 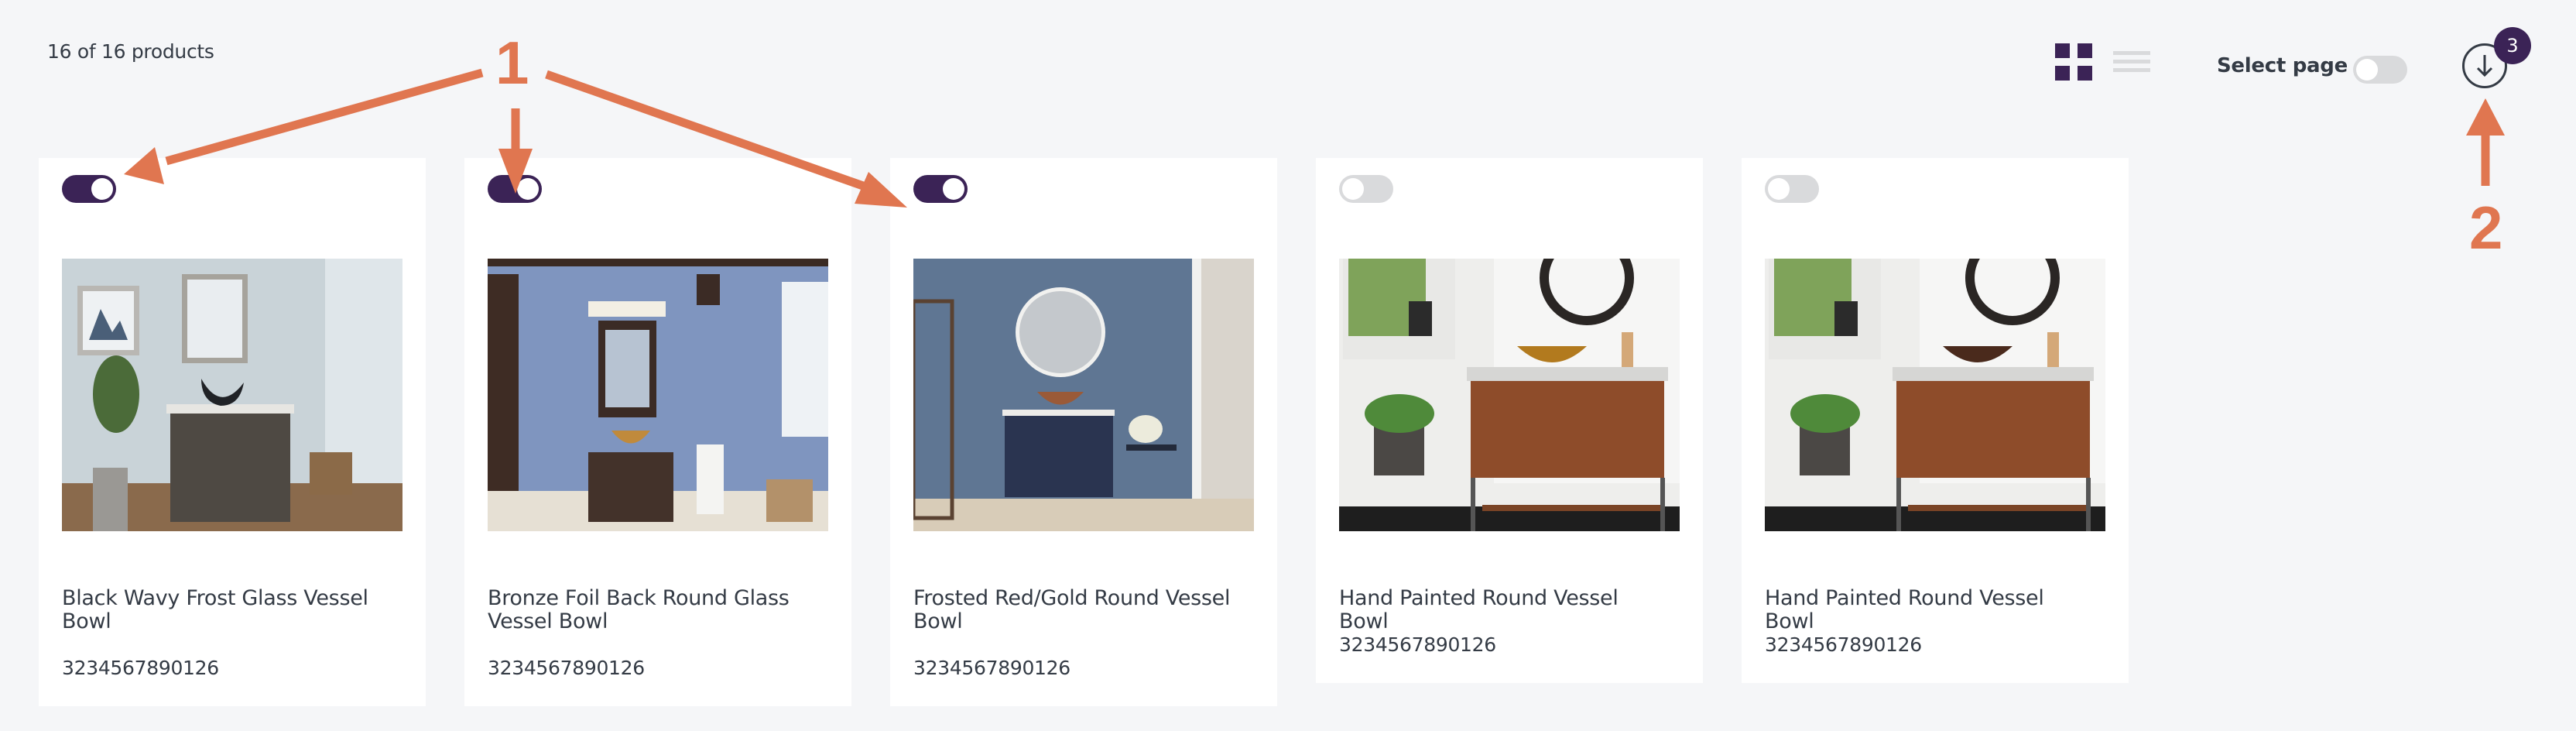 I want to click on product-count: 16 of 16 products, so click(x=130, y=51).